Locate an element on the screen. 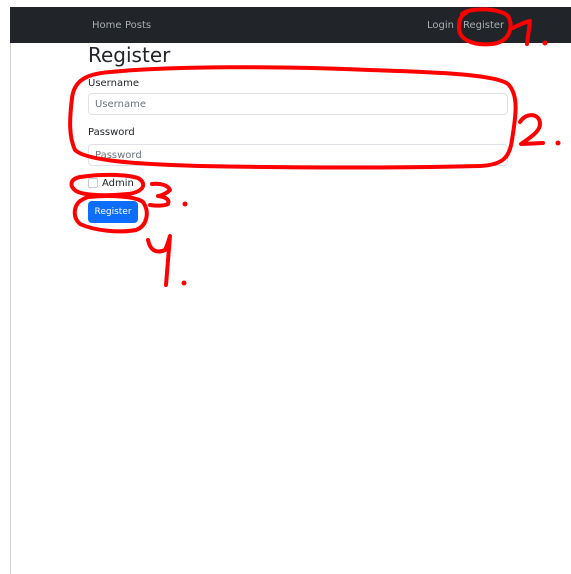  page-title: Register is located at coordinates (129, 55).